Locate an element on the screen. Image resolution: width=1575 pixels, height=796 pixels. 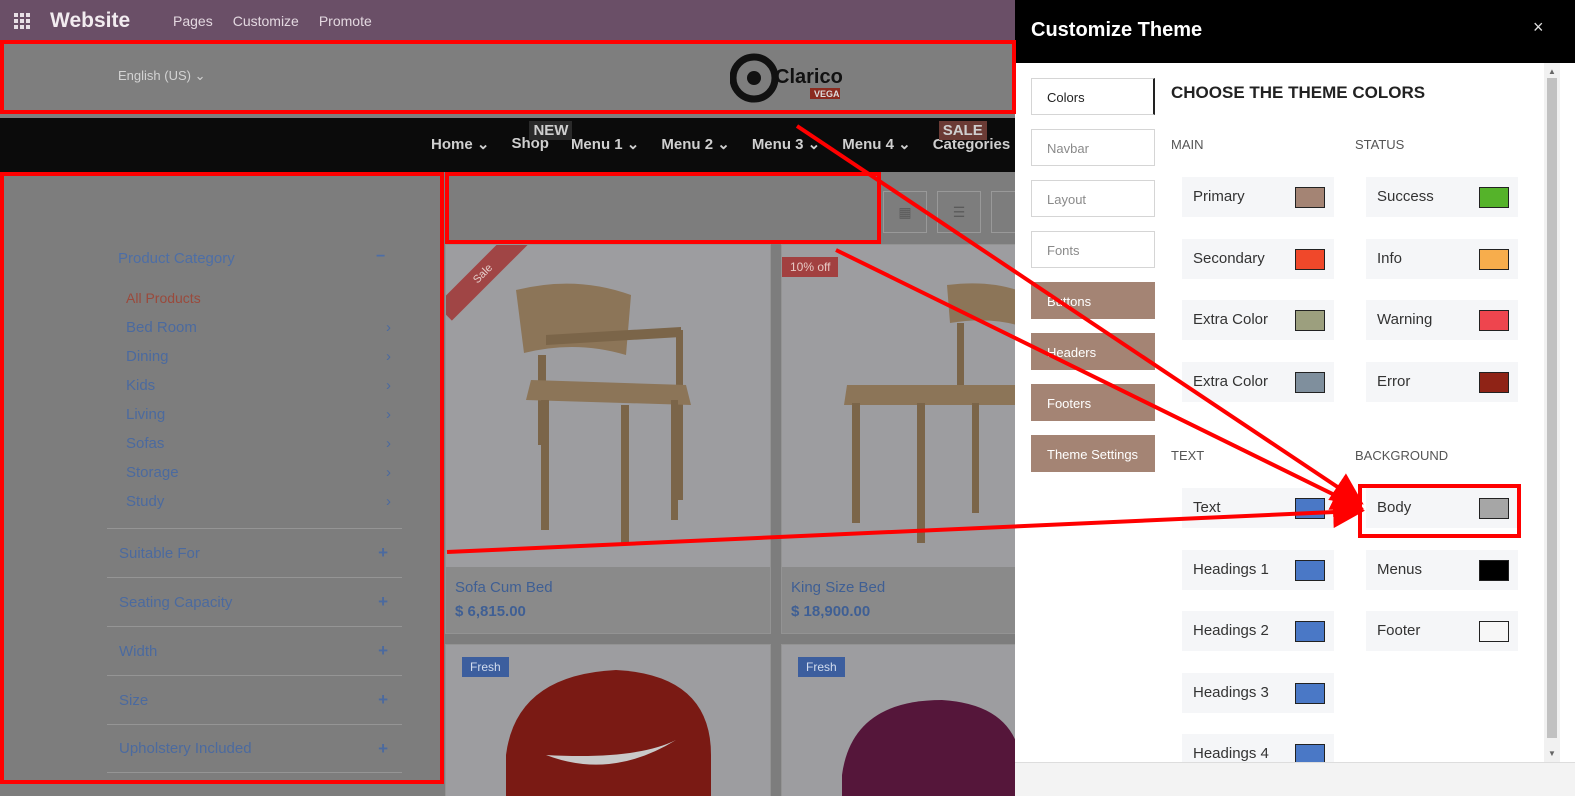
color-option-footer: Footer is located at coordinates (1442, 631).